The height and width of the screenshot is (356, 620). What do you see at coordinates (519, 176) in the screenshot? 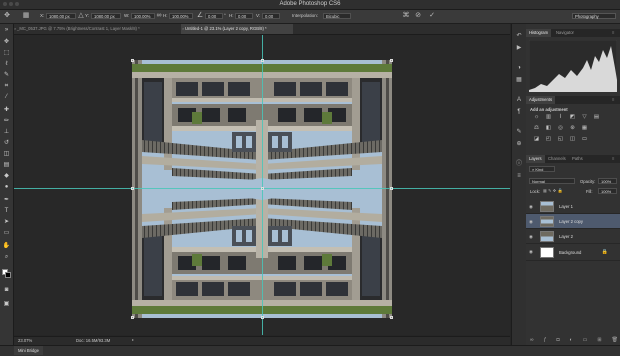
I see `properties-panel-icon: ≡` at bounding box center [519, 176].